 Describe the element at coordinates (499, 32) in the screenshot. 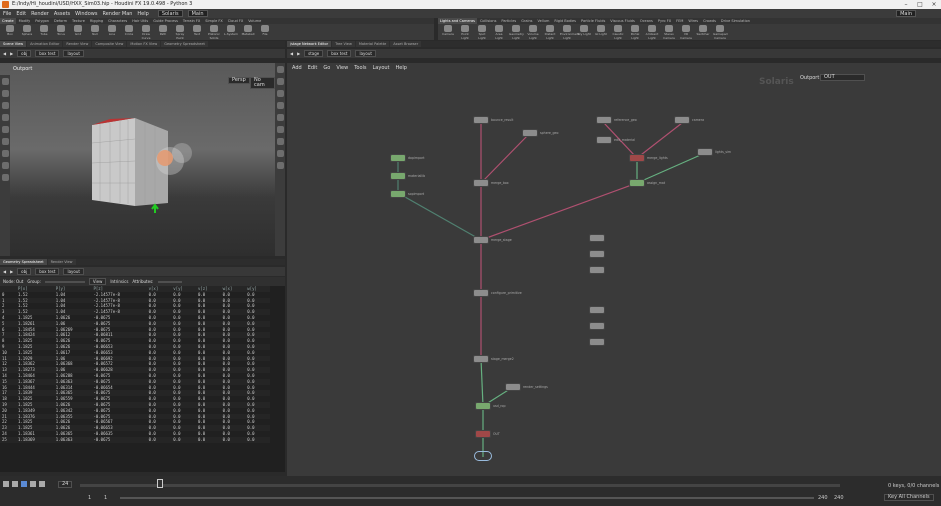

I see `tool-area-light: Area Light` at that location.